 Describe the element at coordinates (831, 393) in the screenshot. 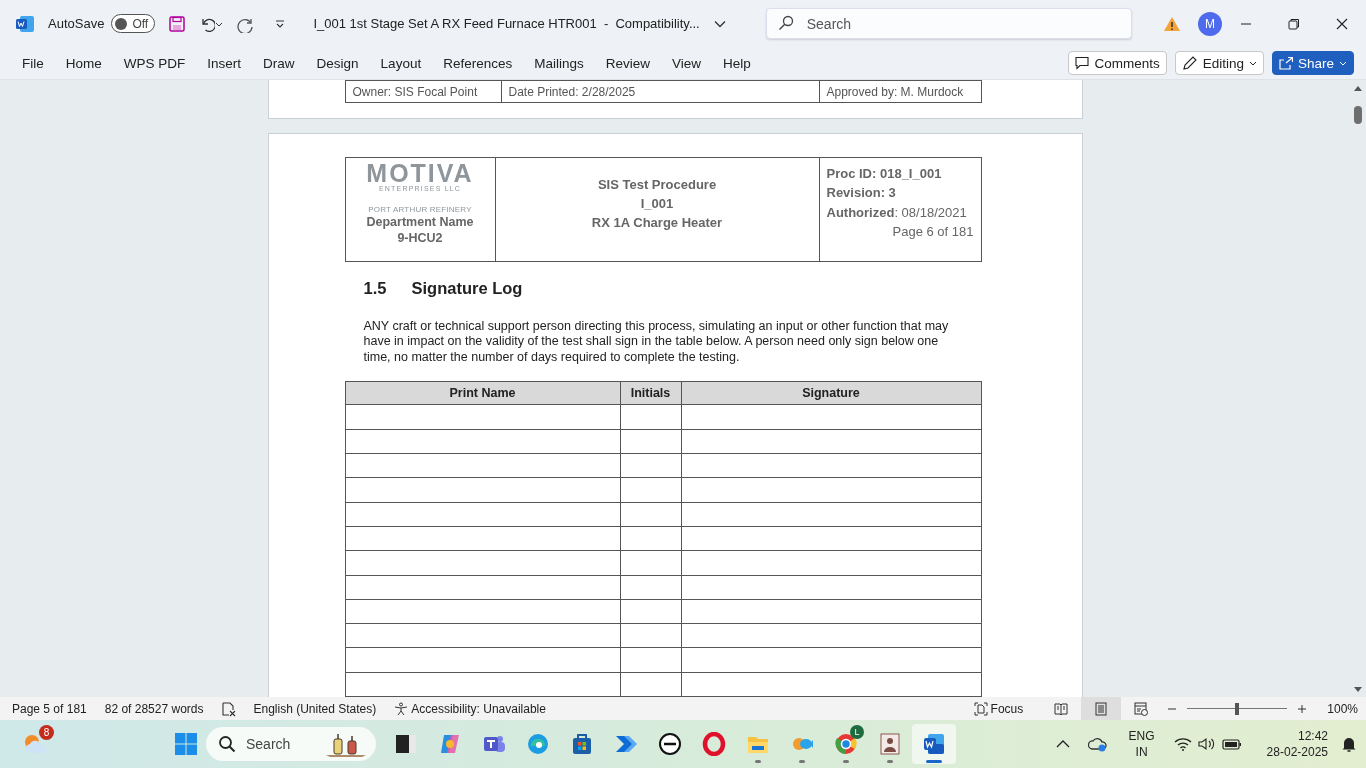

I see `column-header: Signature` at that location.